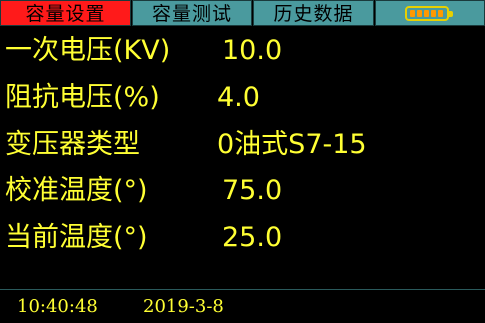 This screenshot has width=485, height=323. I want to click on battery-tab, so click(430, 13).